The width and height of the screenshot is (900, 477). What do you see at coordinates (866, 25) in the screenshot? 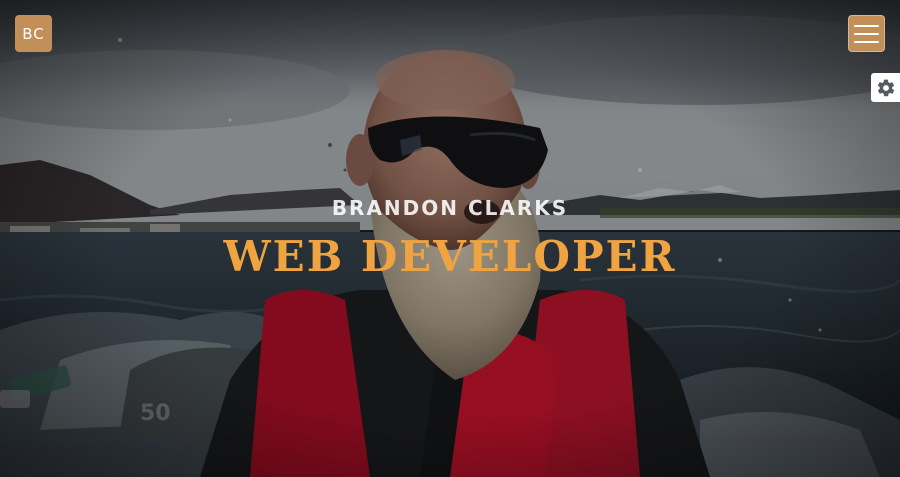
I see `hamburger-menu-icon` at bounding box center [866, 25].